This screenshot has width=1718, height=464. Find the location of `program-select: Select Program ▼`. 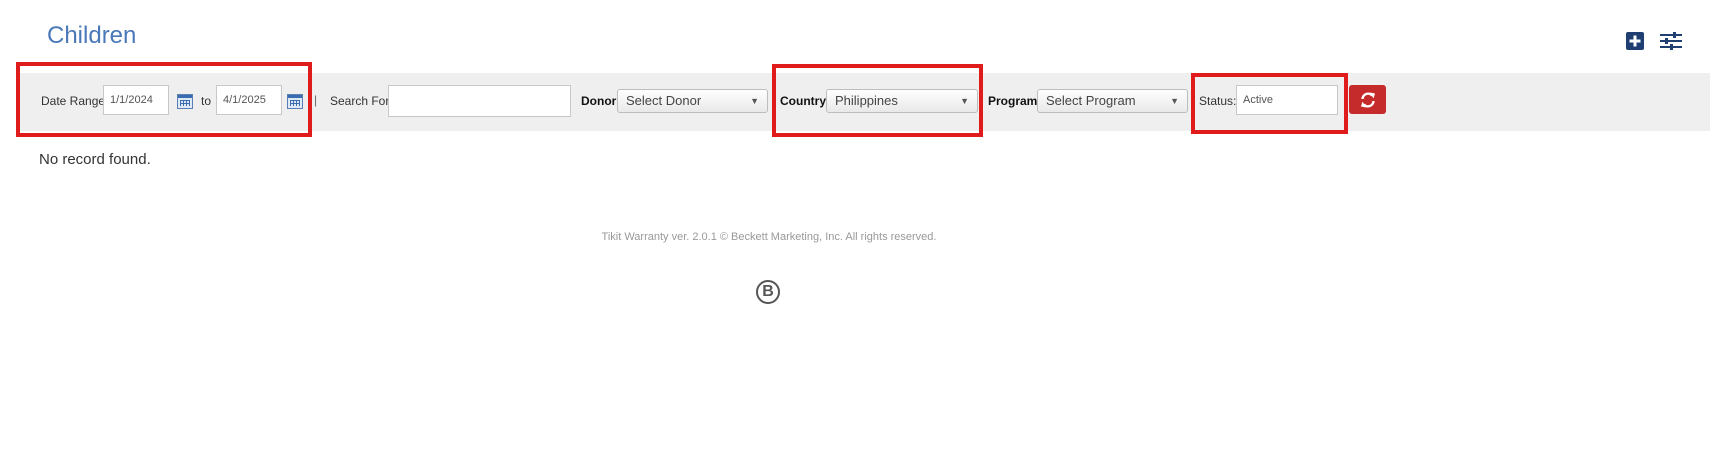

program-select: Select Program ▼ is located at coordinates (1112, 101).